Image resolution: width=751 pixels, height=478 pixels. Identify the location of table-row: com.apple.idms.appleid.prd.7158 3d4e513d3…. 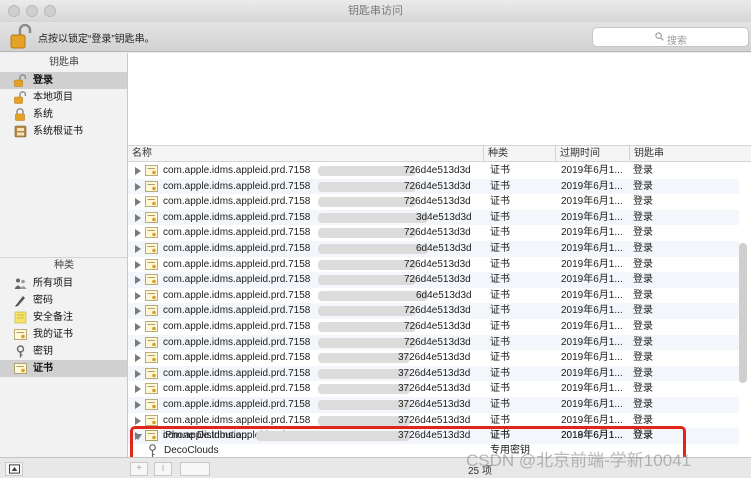
(433, 217).